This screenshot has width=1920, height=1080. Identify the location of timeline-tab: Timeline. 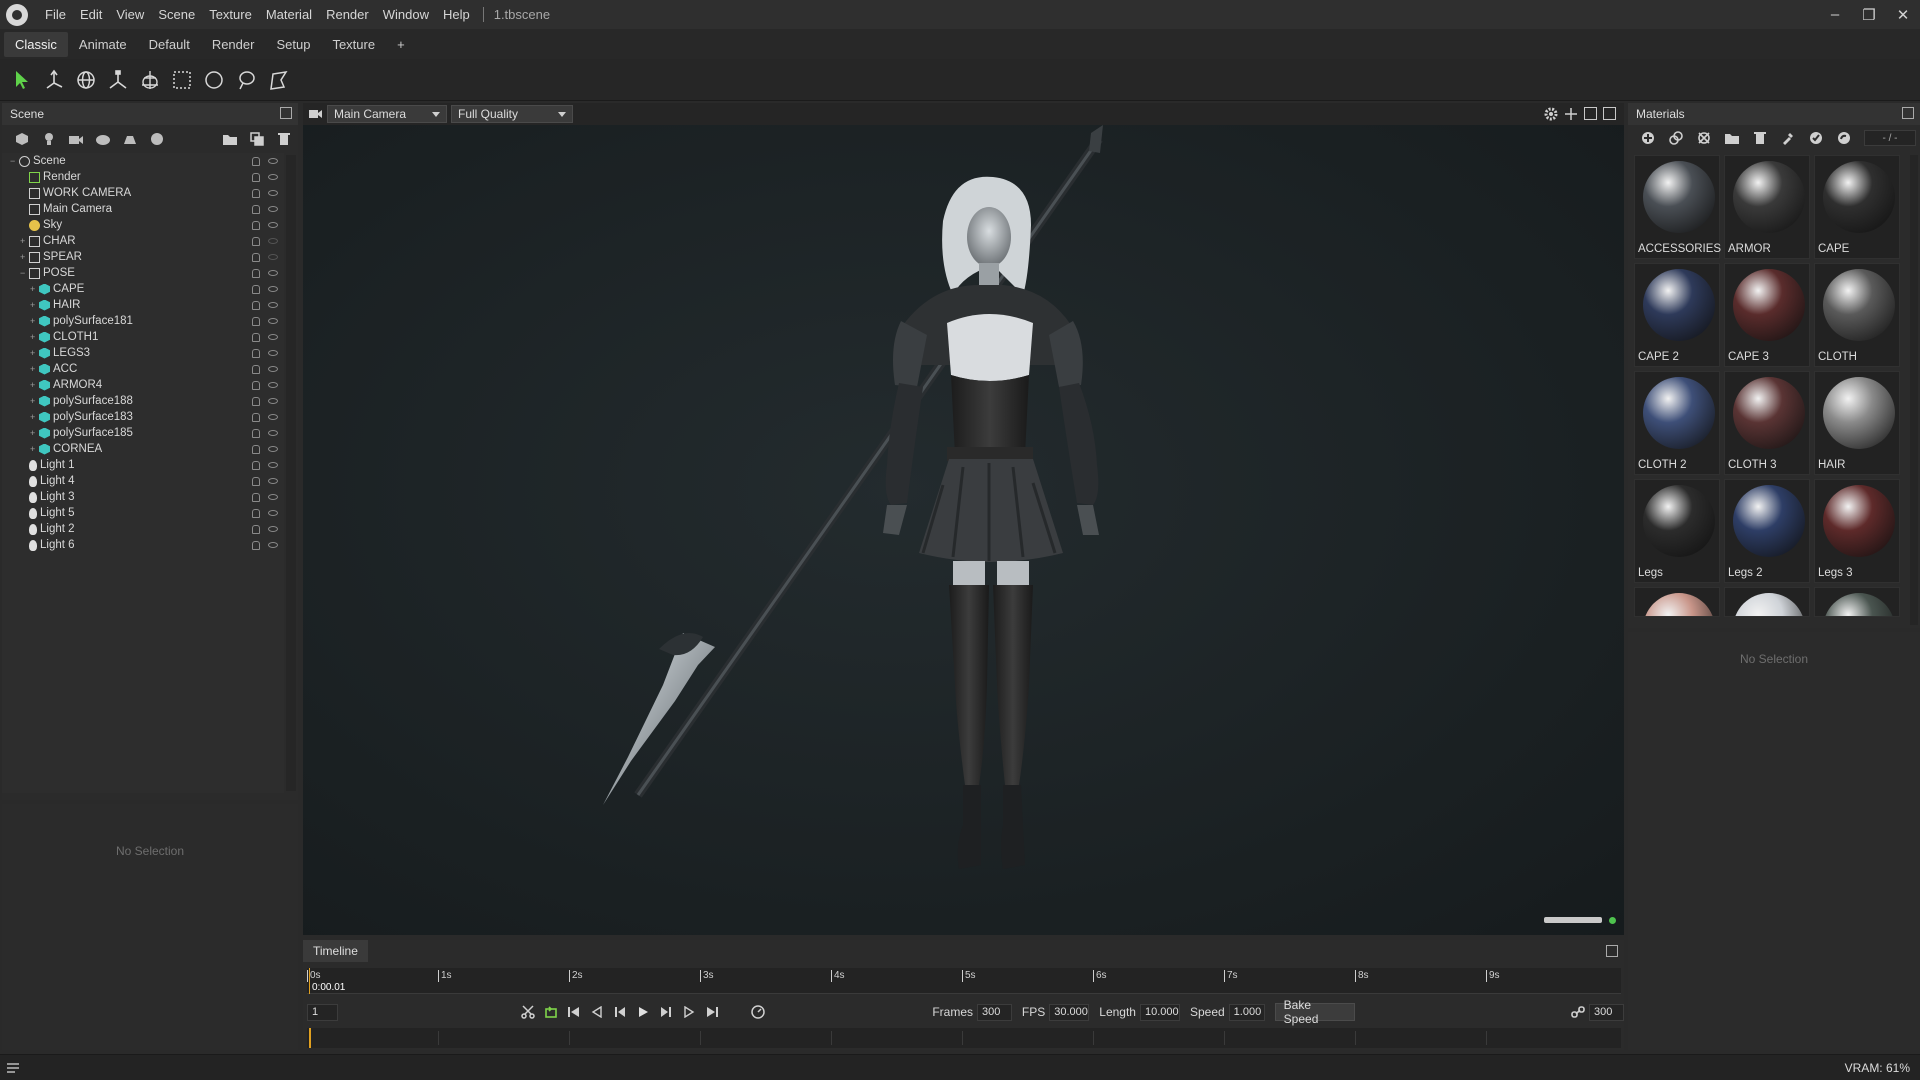
(335, 951).